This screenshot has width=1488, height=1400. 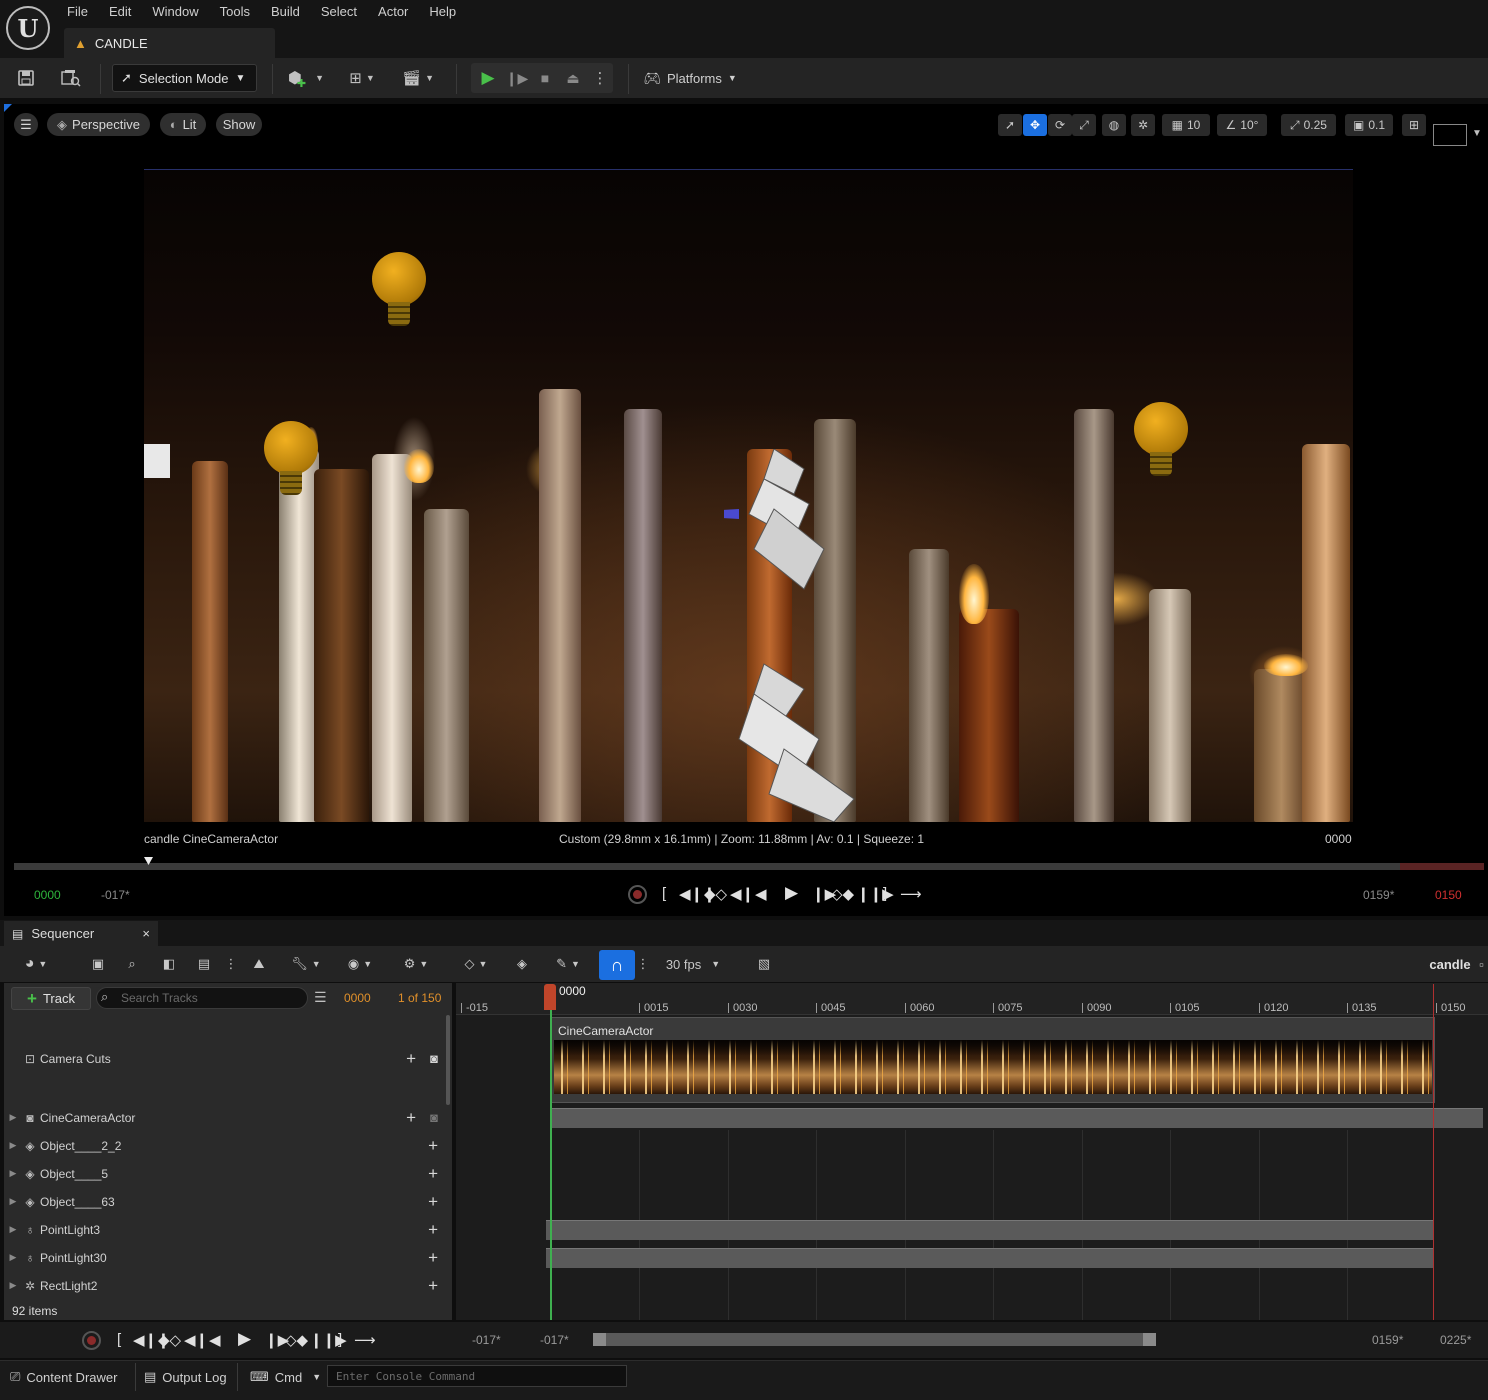 I want to click on viewport-layout-icon: ⊞, so click(x=1414, y=125).